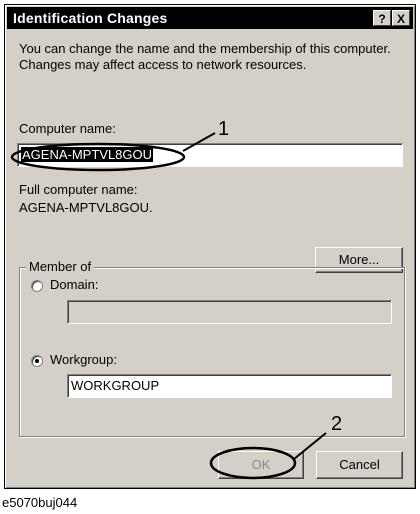 This screenshot has width=420, height=514. What do you see at coordinates (337, 424) in the screenshot?
I see `callout-number-2: 2` at bounding box center [337, 424].